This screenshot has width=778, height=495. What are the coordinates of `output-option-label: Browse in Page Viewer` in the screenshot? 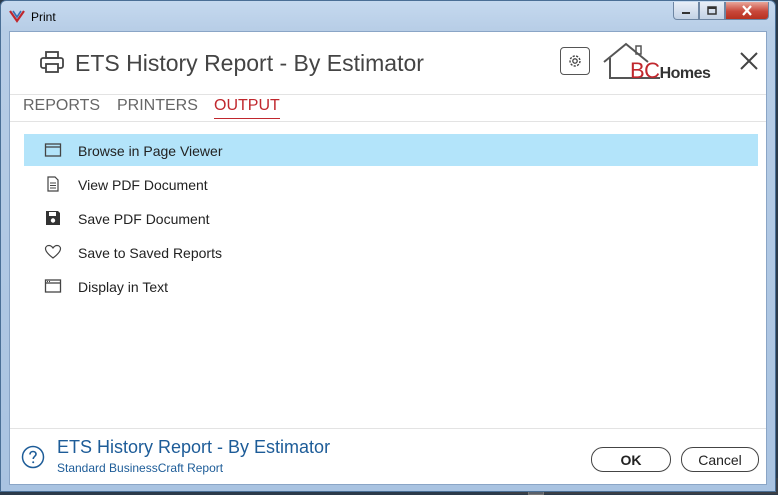 It's located at (150, 151).